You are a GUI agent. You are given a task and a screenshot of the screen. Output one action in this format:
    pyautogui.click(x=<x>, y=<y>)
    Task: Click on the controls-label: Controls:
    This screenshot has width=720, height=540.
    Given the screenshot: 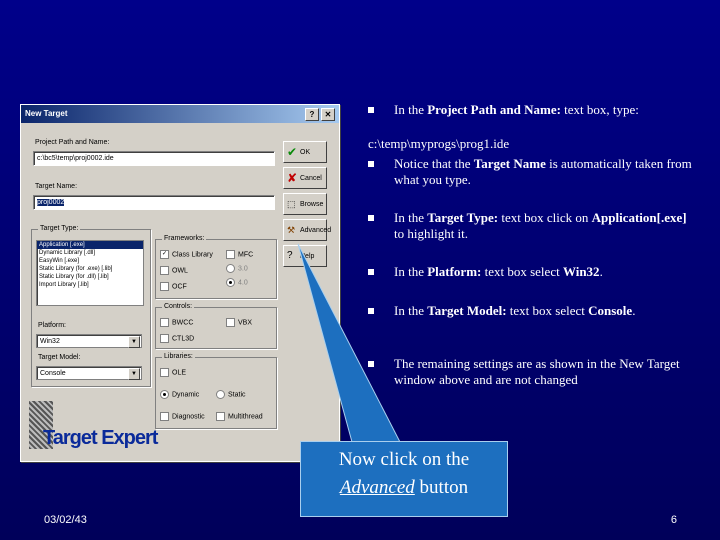 What is the action you would take?
    pyautogui.click(x=178, y=306)
    